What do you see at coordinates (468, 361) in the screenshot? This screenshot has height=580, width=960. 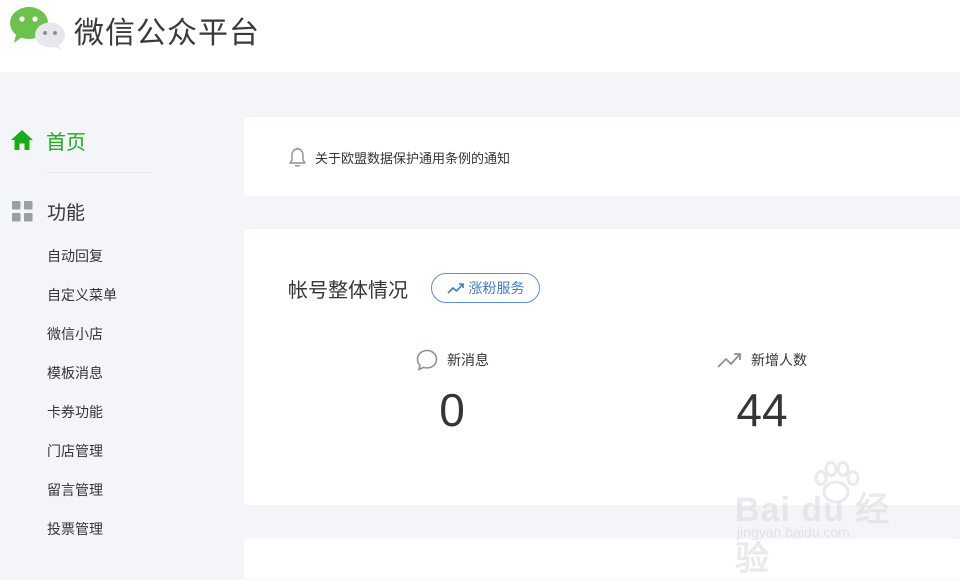 I see `stat-label: 新消息` at bounding box center [468, 361].